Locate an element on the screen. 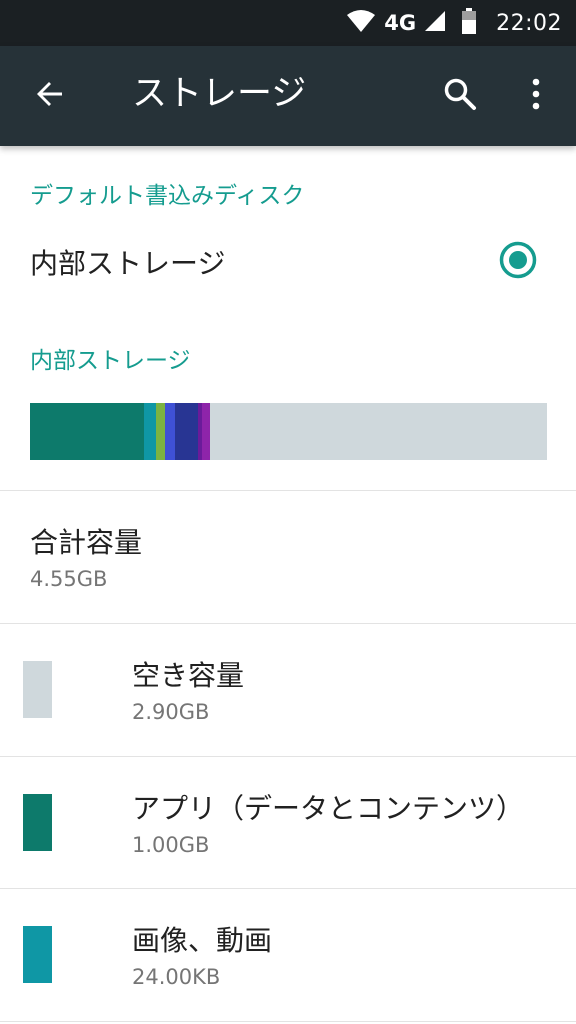 The image size is (576, 1024). more-vert-icon is located at coordinates (536, 96).